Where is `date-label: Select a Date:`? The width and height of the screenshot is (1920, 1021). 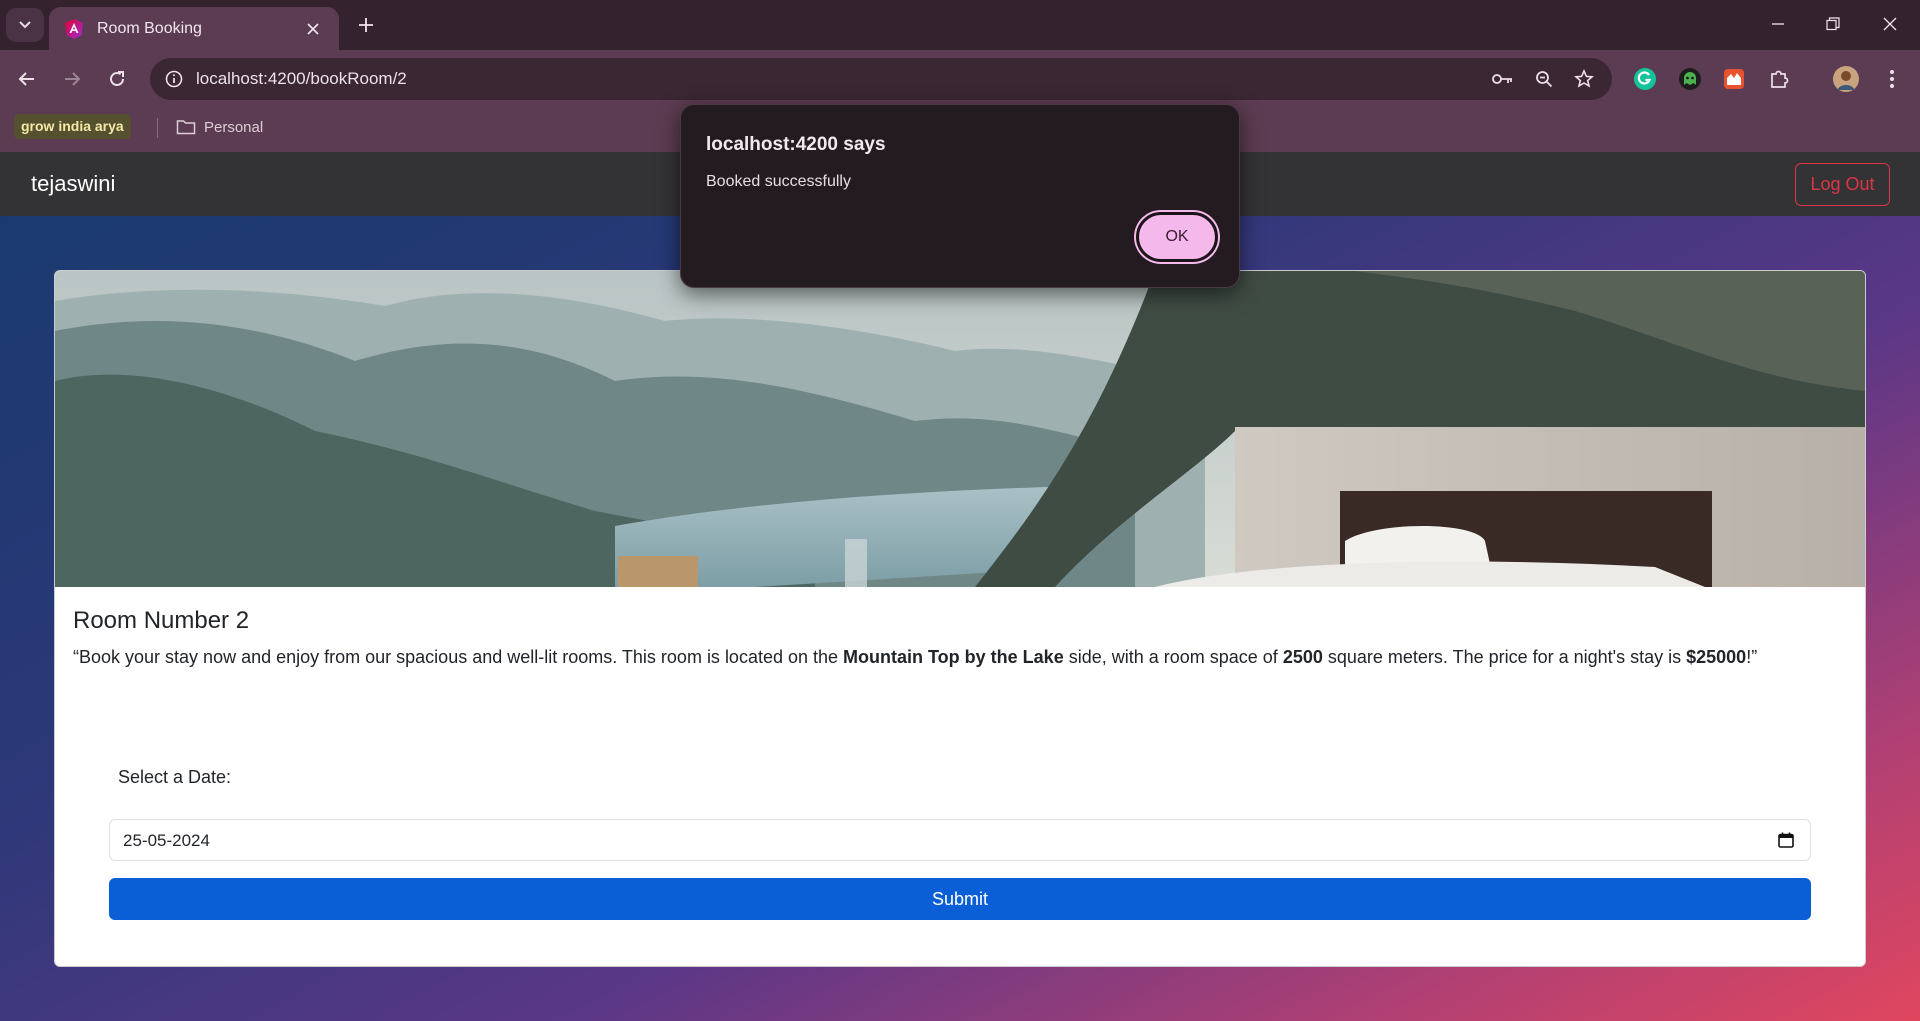 date-label: Select a Date: is located at coordinates (175, 777).